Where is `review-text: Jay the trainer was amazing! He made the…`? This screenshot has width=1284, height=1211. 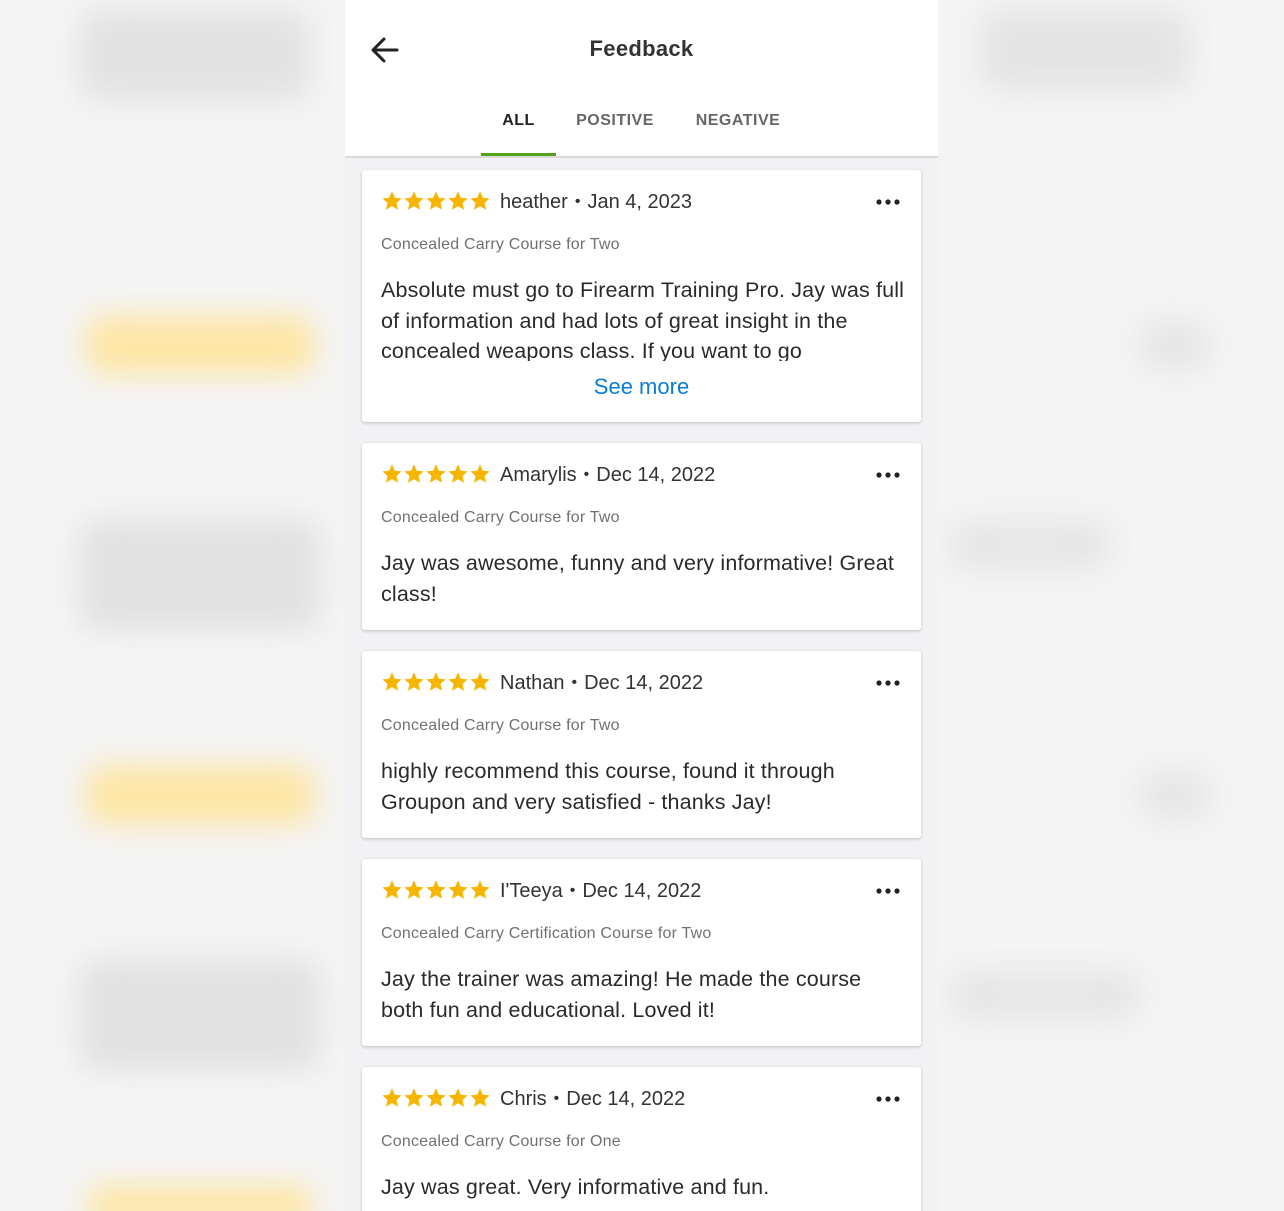
review-text: Jay the trainer was amazing! He made the… is located at coordinates (621, 994).